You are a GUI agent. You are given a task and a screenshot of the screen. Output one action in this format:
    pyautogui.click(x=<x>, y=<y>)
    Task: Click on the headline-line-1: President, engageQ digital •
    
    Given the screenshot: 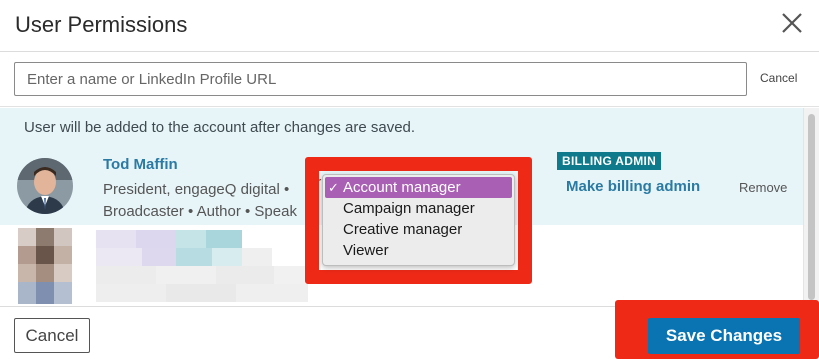 What is the action you would take?
    pyautogui.click(x=196, y=189)
    